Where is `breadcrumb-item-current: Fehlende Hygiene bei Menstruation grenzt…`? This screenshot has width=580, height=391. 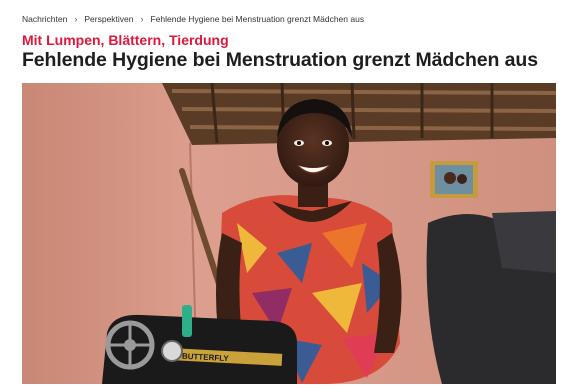
breadcrumb-item-current: Fehlende Hygiene bei Menstruation grenzt… is located at coordinates (257, 19).